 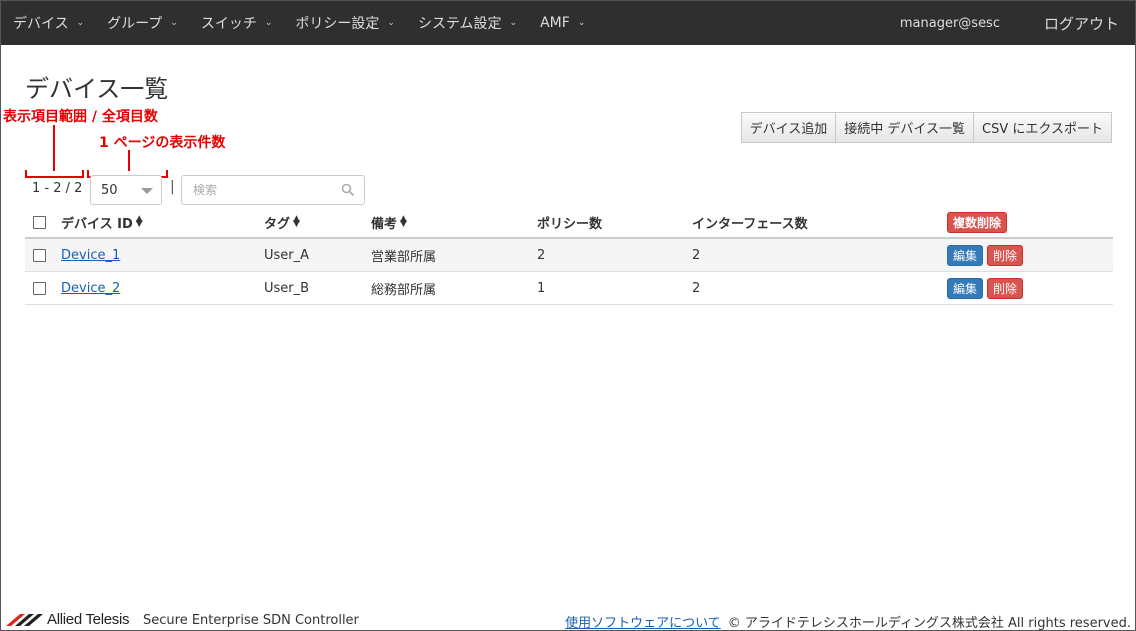 I want to click on menu-system-label: システム設定, so click(x=459, y=24).